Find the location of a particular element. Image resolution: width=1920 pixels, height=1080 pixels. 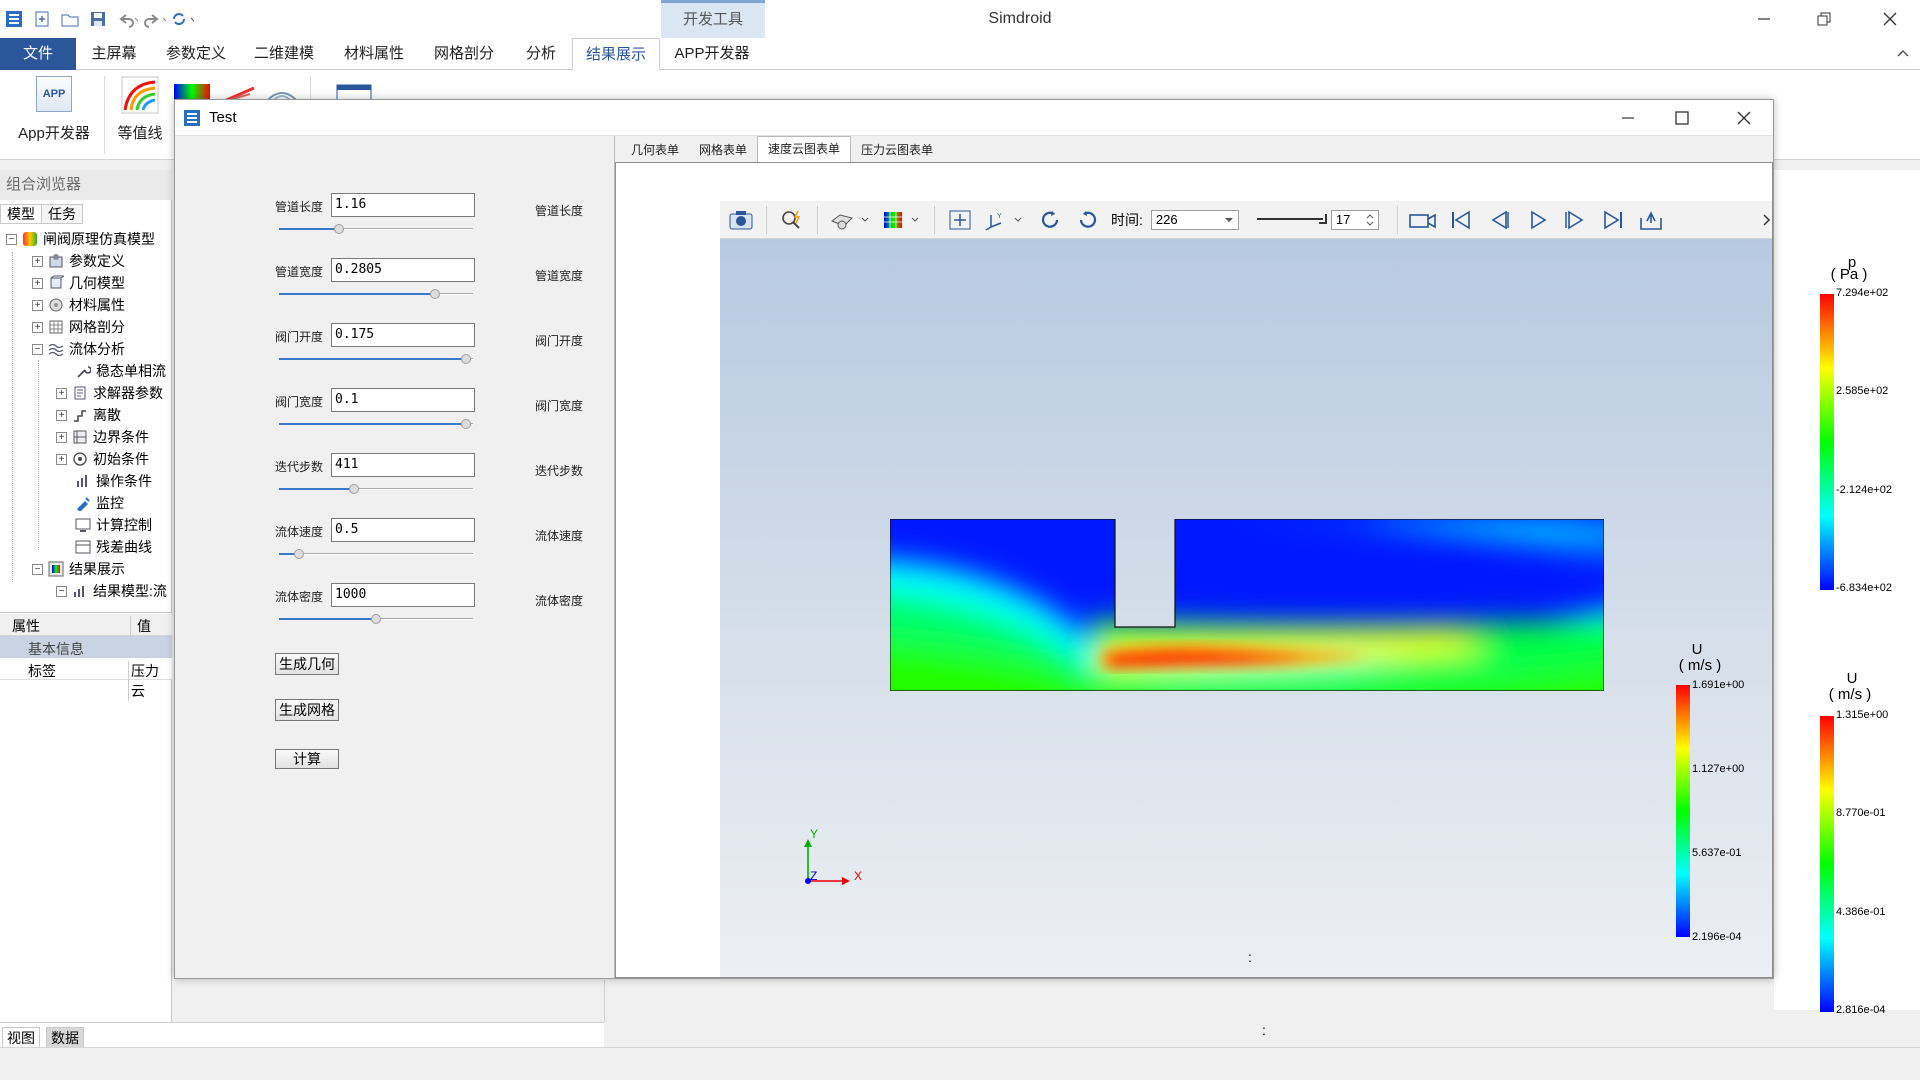

prop-row: 标签 压力云 is located at coordinates (86, 679).